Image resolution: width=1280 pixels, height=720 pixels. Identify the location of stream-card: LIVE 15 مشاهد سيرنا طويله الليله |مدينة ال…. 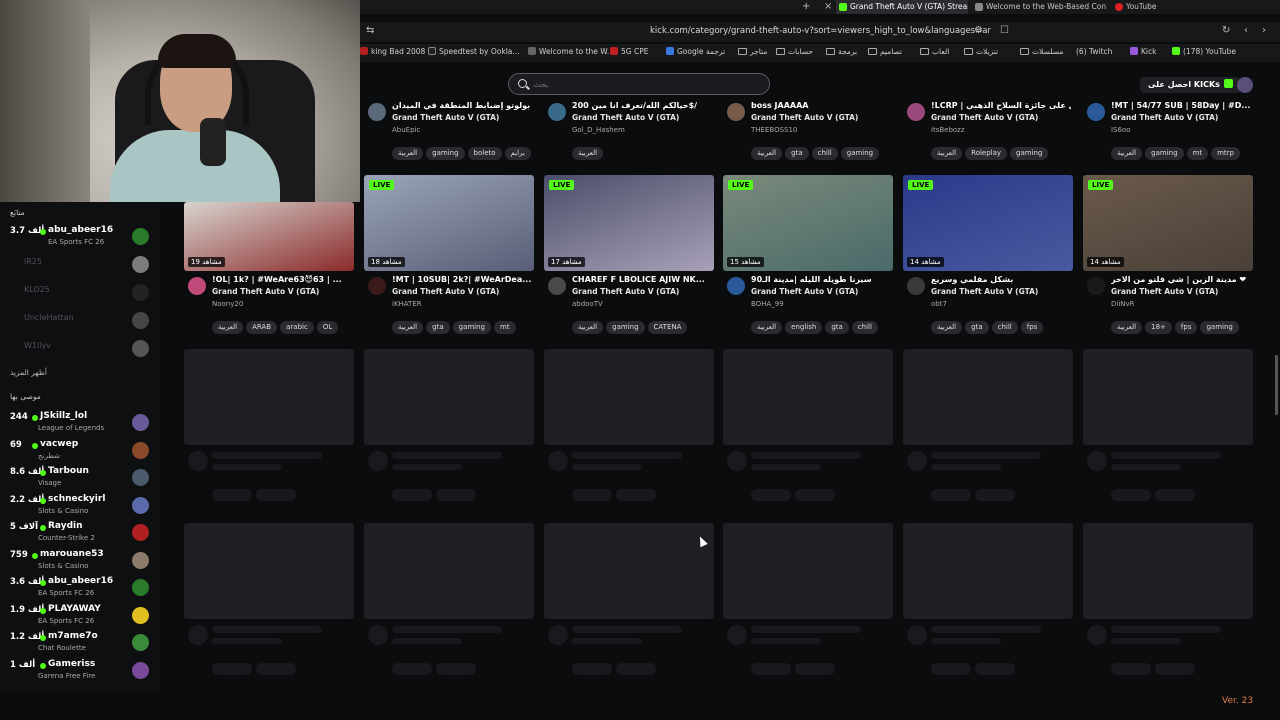
(808, 255).